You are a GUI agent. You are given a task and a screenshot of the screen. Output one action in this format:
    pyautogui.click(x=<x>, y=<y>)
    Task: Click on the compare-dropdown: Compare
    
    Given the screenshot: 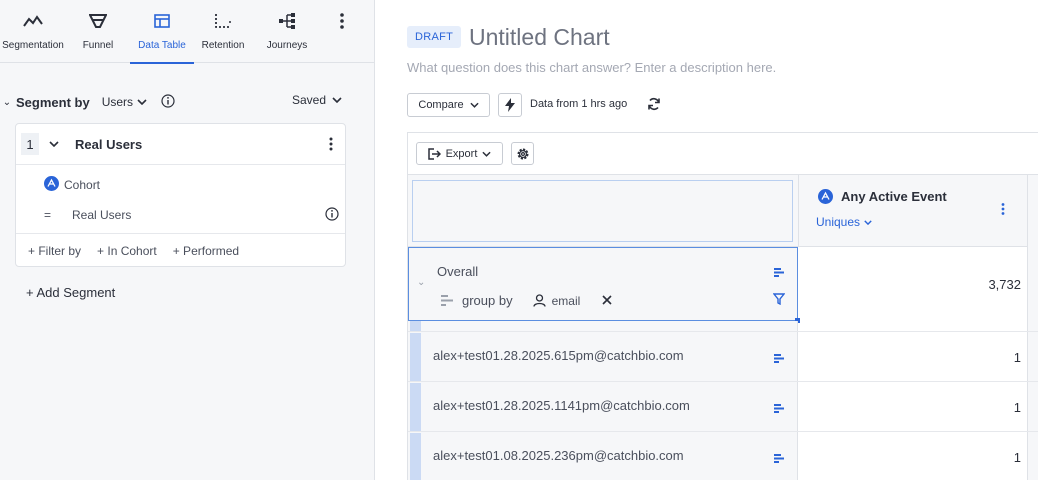 What is the action you would take?
    pyautogui.click(x=448, y=105)
    